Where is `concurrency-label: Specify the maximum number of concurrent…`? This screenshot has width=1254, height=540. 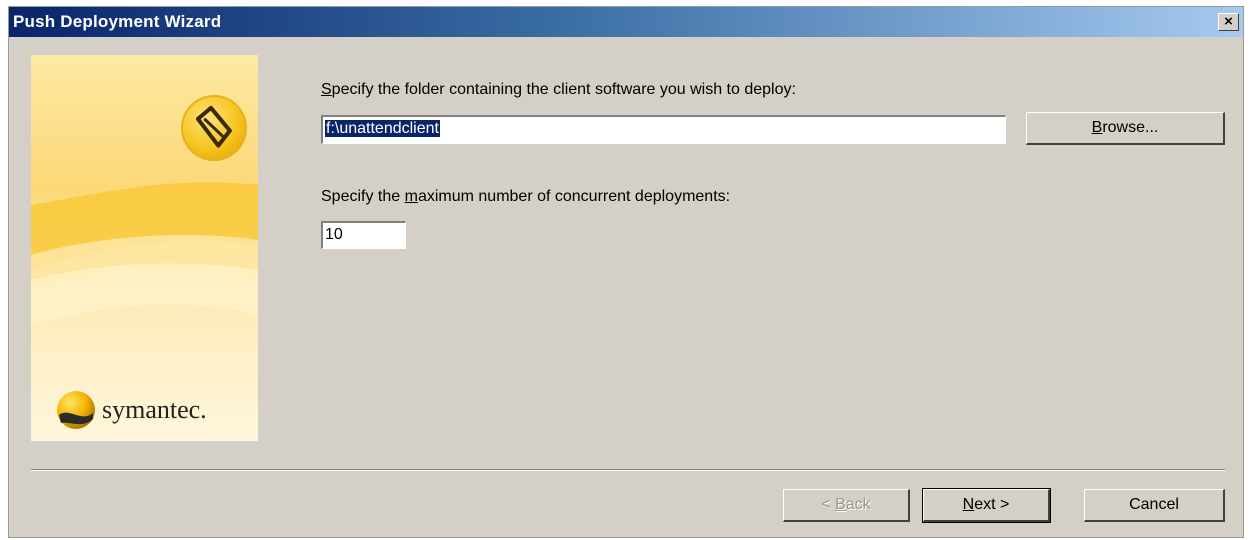
concurrency-label: Specify the maximum number of concurrent… is located at coordinates (526, 196).